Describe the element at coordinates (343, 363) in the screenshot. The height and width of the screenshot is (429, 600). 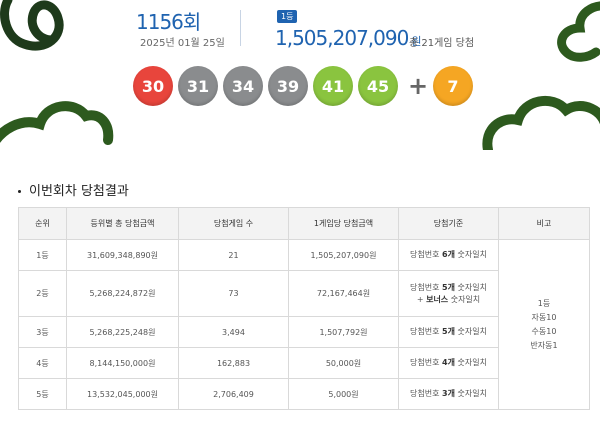
I see `cell-per-game: 50,000원` at that location.